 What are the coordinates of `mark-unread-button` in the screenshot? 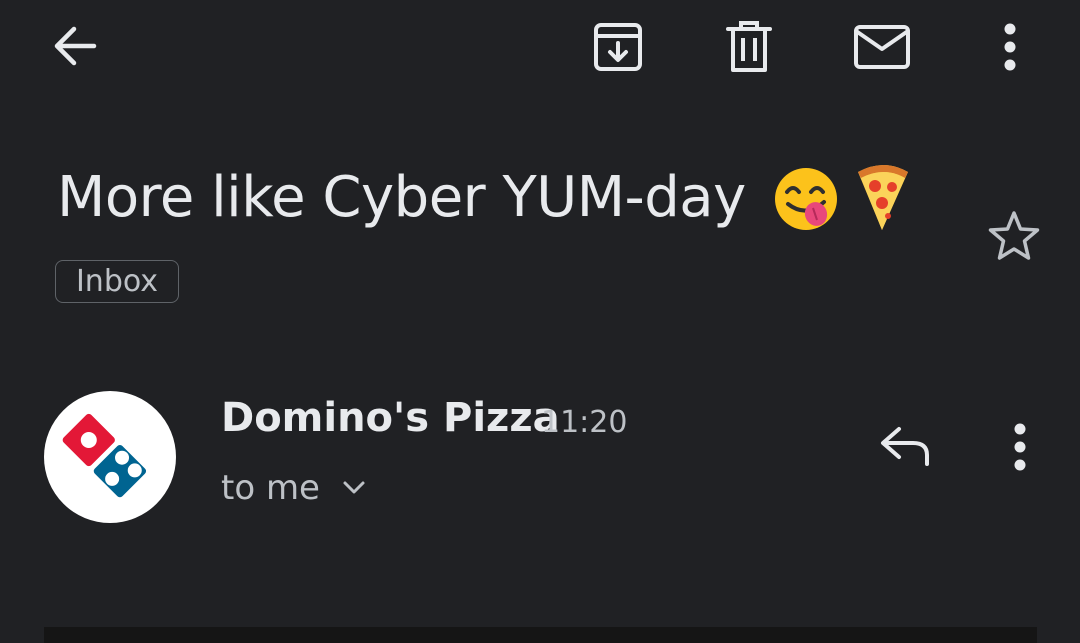 It's located at (882, 47).